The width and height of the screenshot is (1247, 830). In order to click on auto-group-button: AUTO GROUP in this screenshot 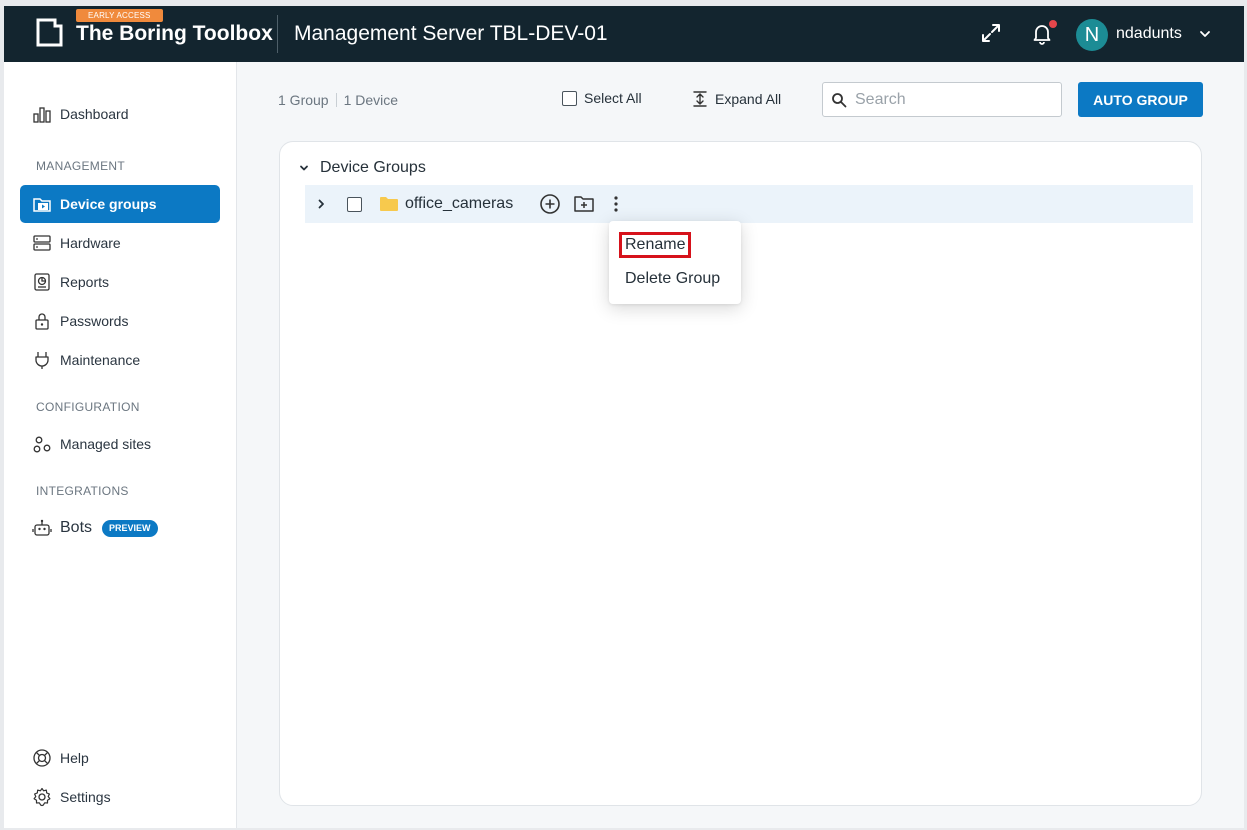, I will do `click(1140, 99)`.